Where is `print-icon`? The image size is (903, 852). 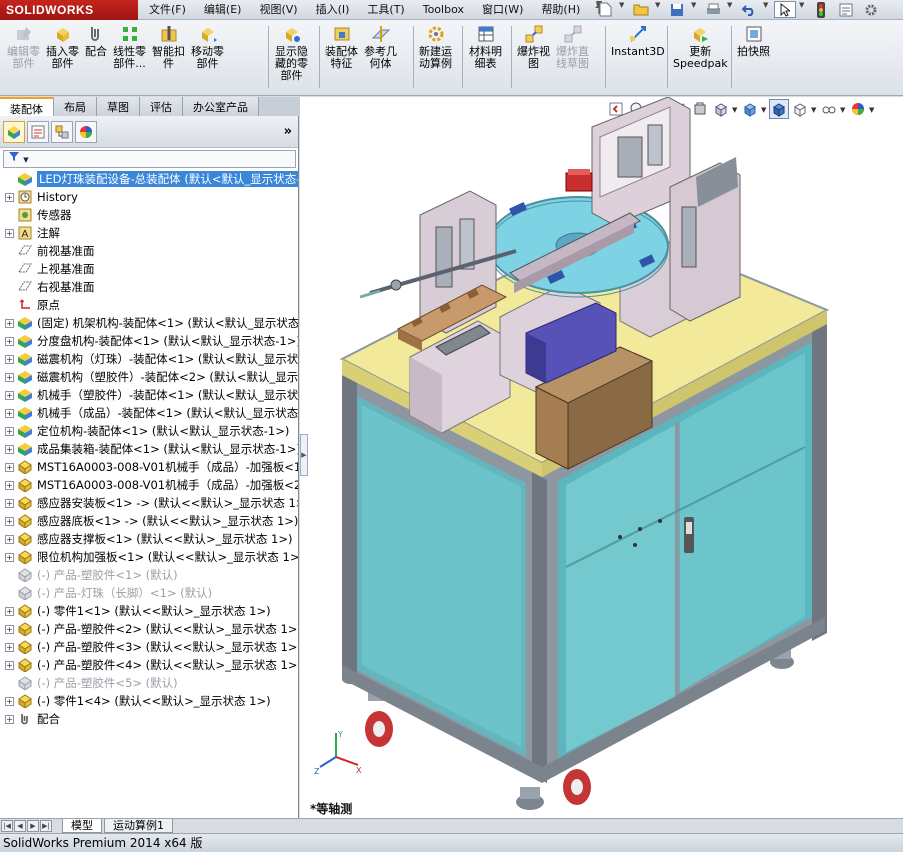 print-icon is located at coordinates (713, 9).